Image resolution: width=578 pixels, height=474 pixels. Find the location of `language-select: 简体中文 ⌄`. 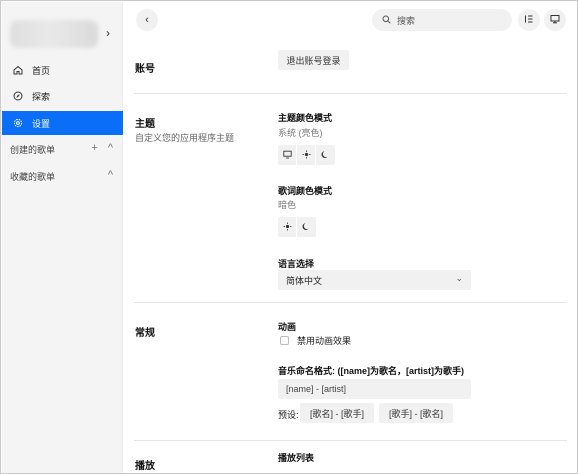

language-select: 简体中文 ⌄ is located at coordinates (374, 280).